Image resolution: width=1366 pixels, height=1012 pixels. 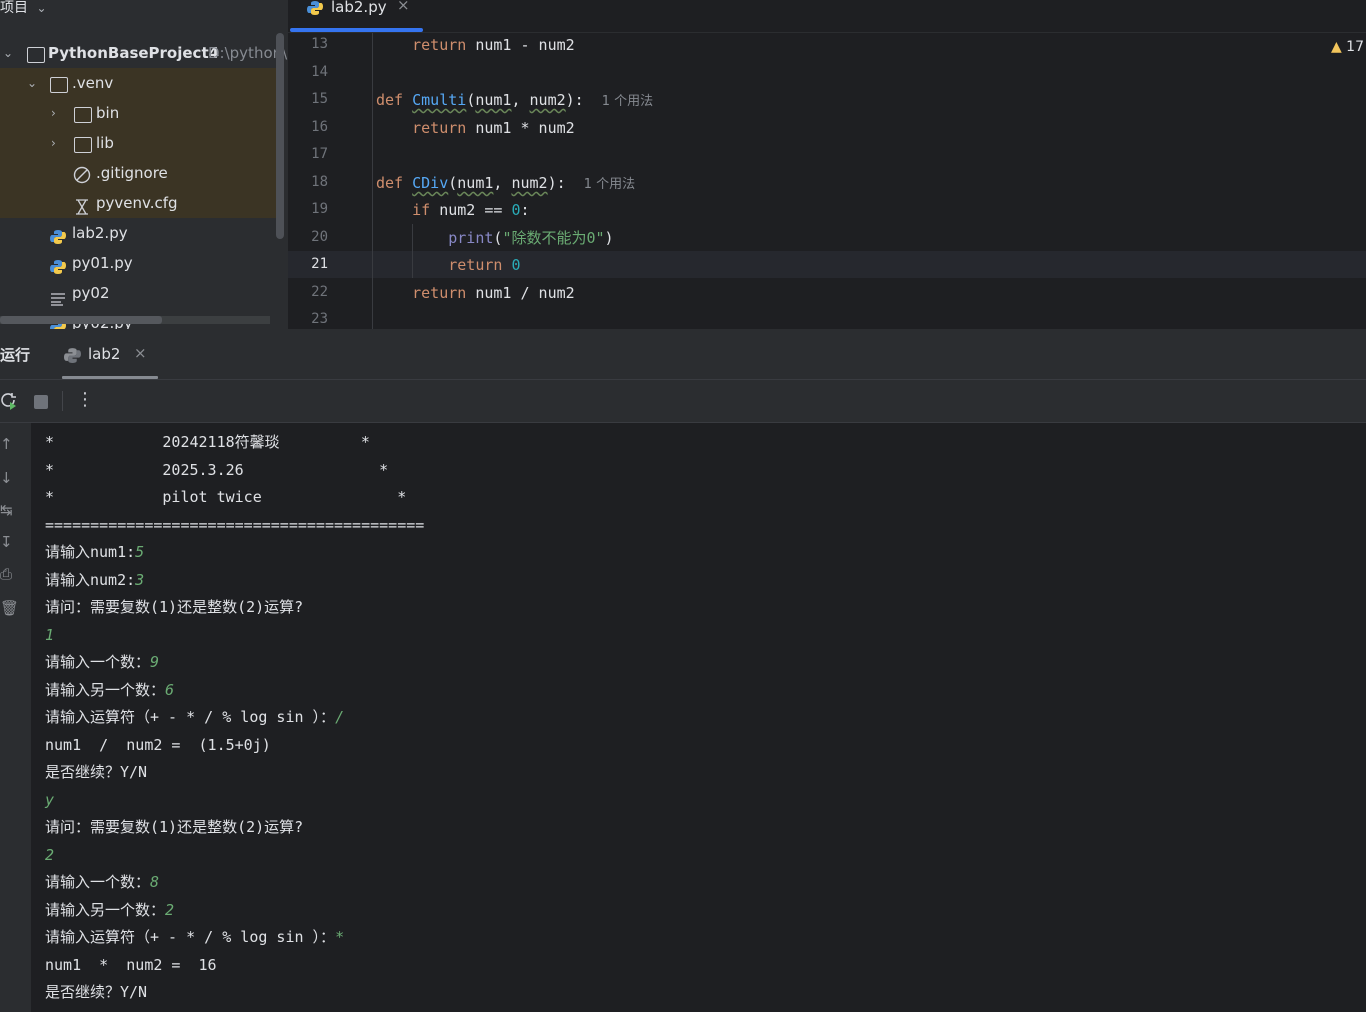 I want to click on console-output-text: 请输入运算符（+ - * / % log sin ）：, so click(x=190, y=937).